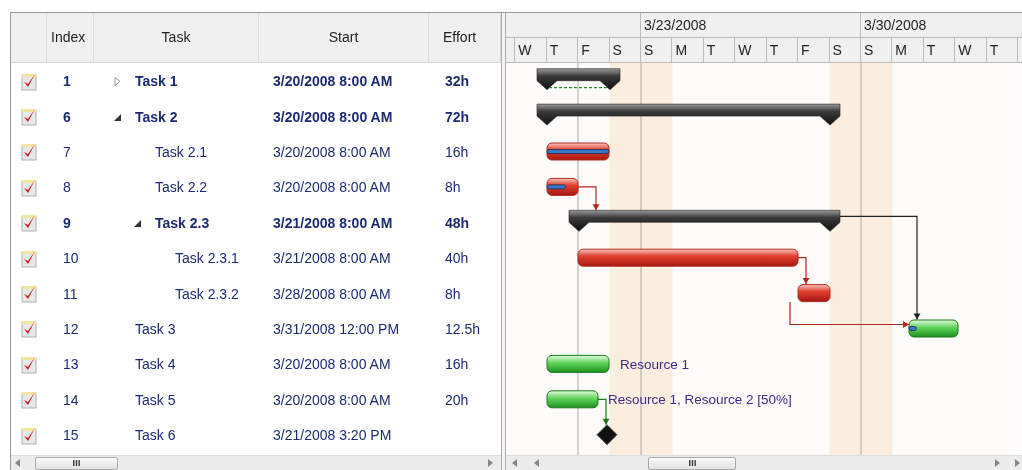  Describe the element at coordinates (156, 117) in the screenshot. I see `task-name: Task 2` at that location.